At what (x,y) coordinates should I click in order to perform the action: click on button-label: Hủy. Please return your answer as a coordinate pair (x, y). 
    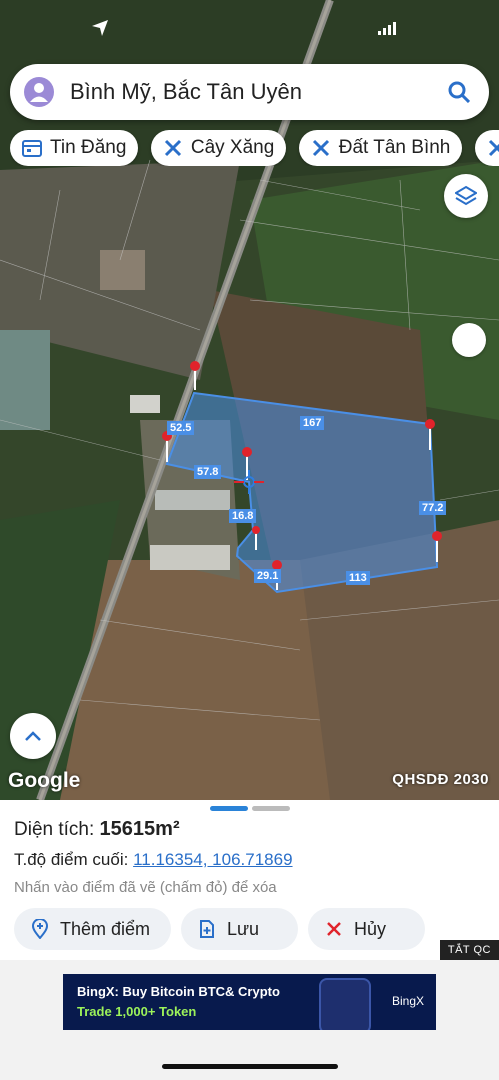
    Looking at the image, I should click on (370, 928).